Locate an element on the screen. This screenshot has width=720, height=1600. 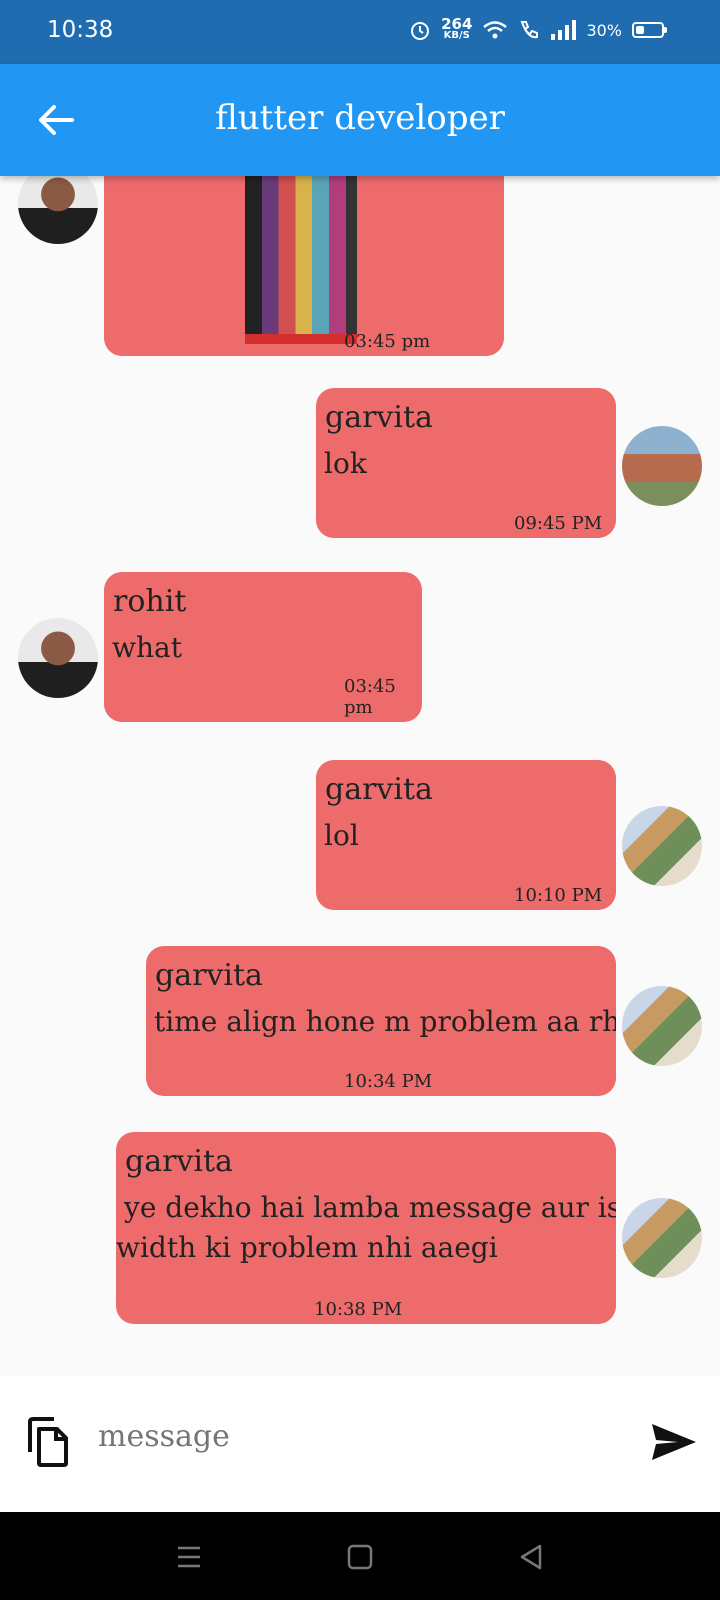
message-bubble: rohit what 03:45 pm is located at coordinates (263, 647).